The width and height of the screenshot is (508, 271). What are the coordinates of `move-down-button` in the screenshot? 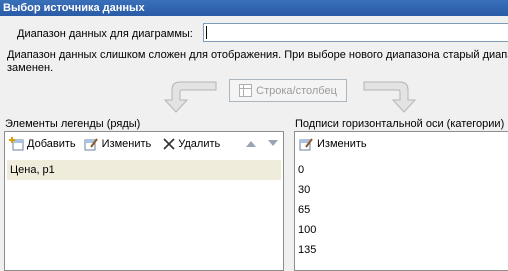 It's located at (273, 144).